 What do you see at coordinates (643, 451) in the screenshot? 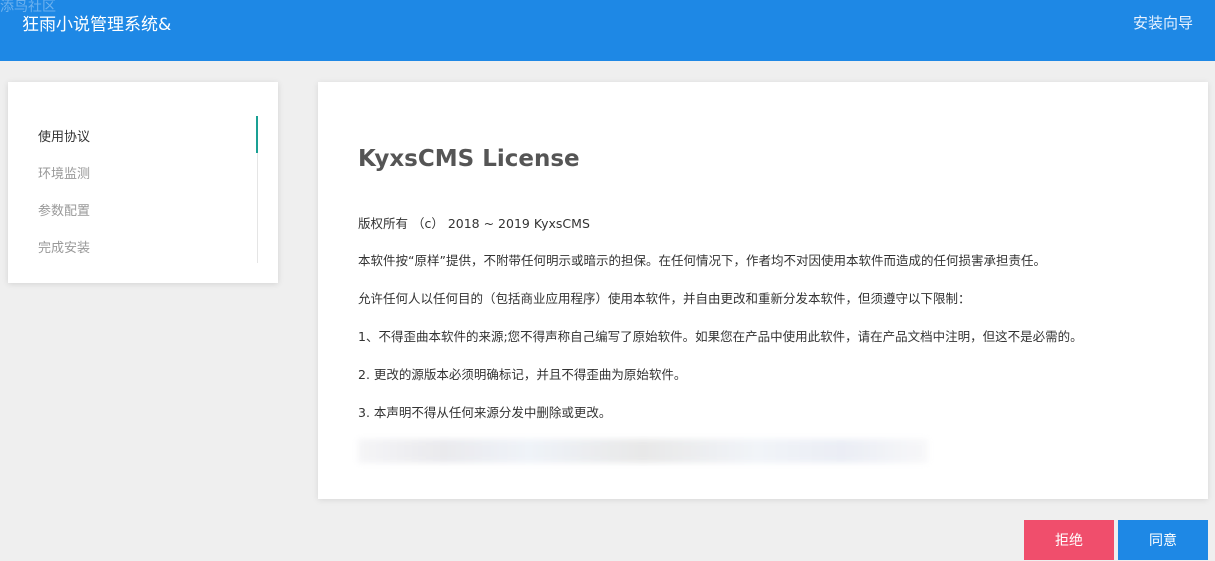
I see `blurred-redacted-text` at bounding box center [643, 451].